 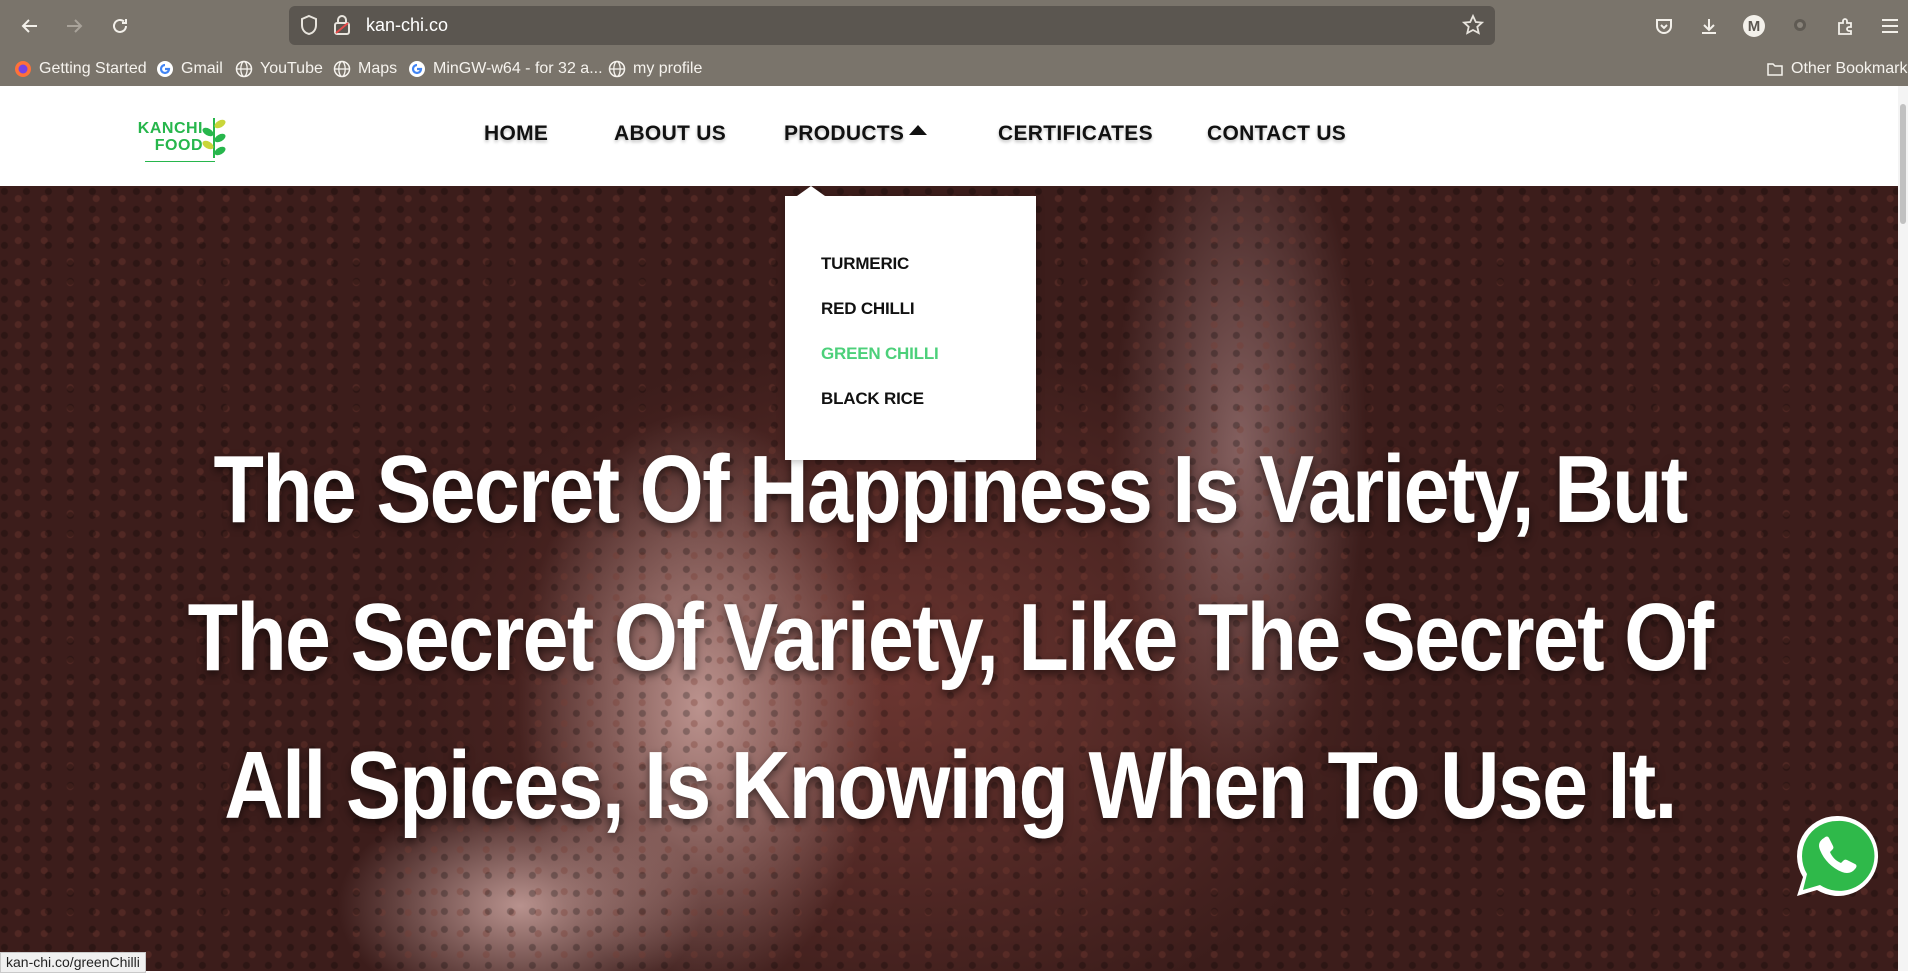 I want to click on download-icon, so click(x=1709, y=26).